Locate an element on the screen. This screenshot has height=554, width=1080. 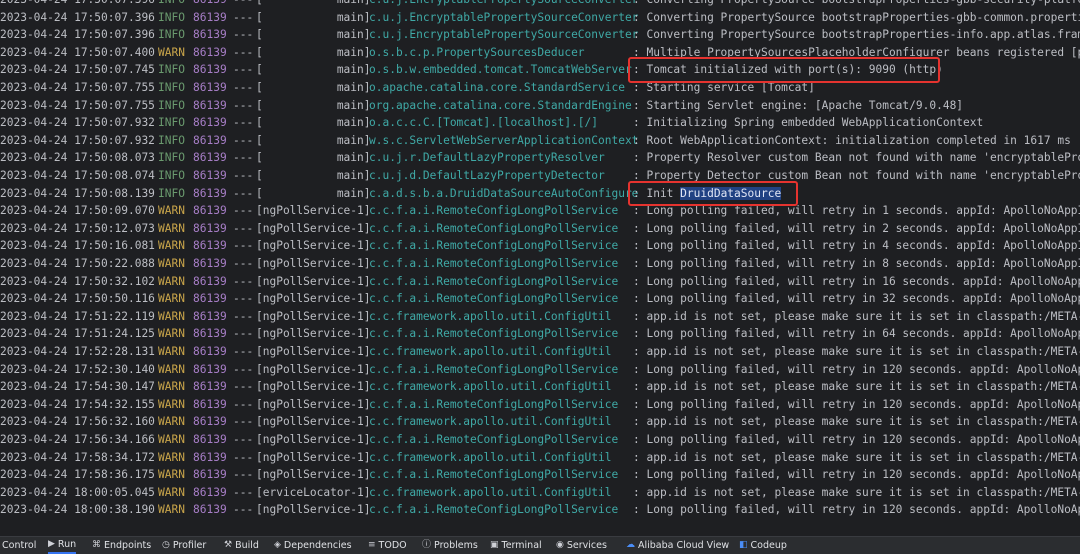
tool-tab-control: Control is located at coordinates (19, 545).